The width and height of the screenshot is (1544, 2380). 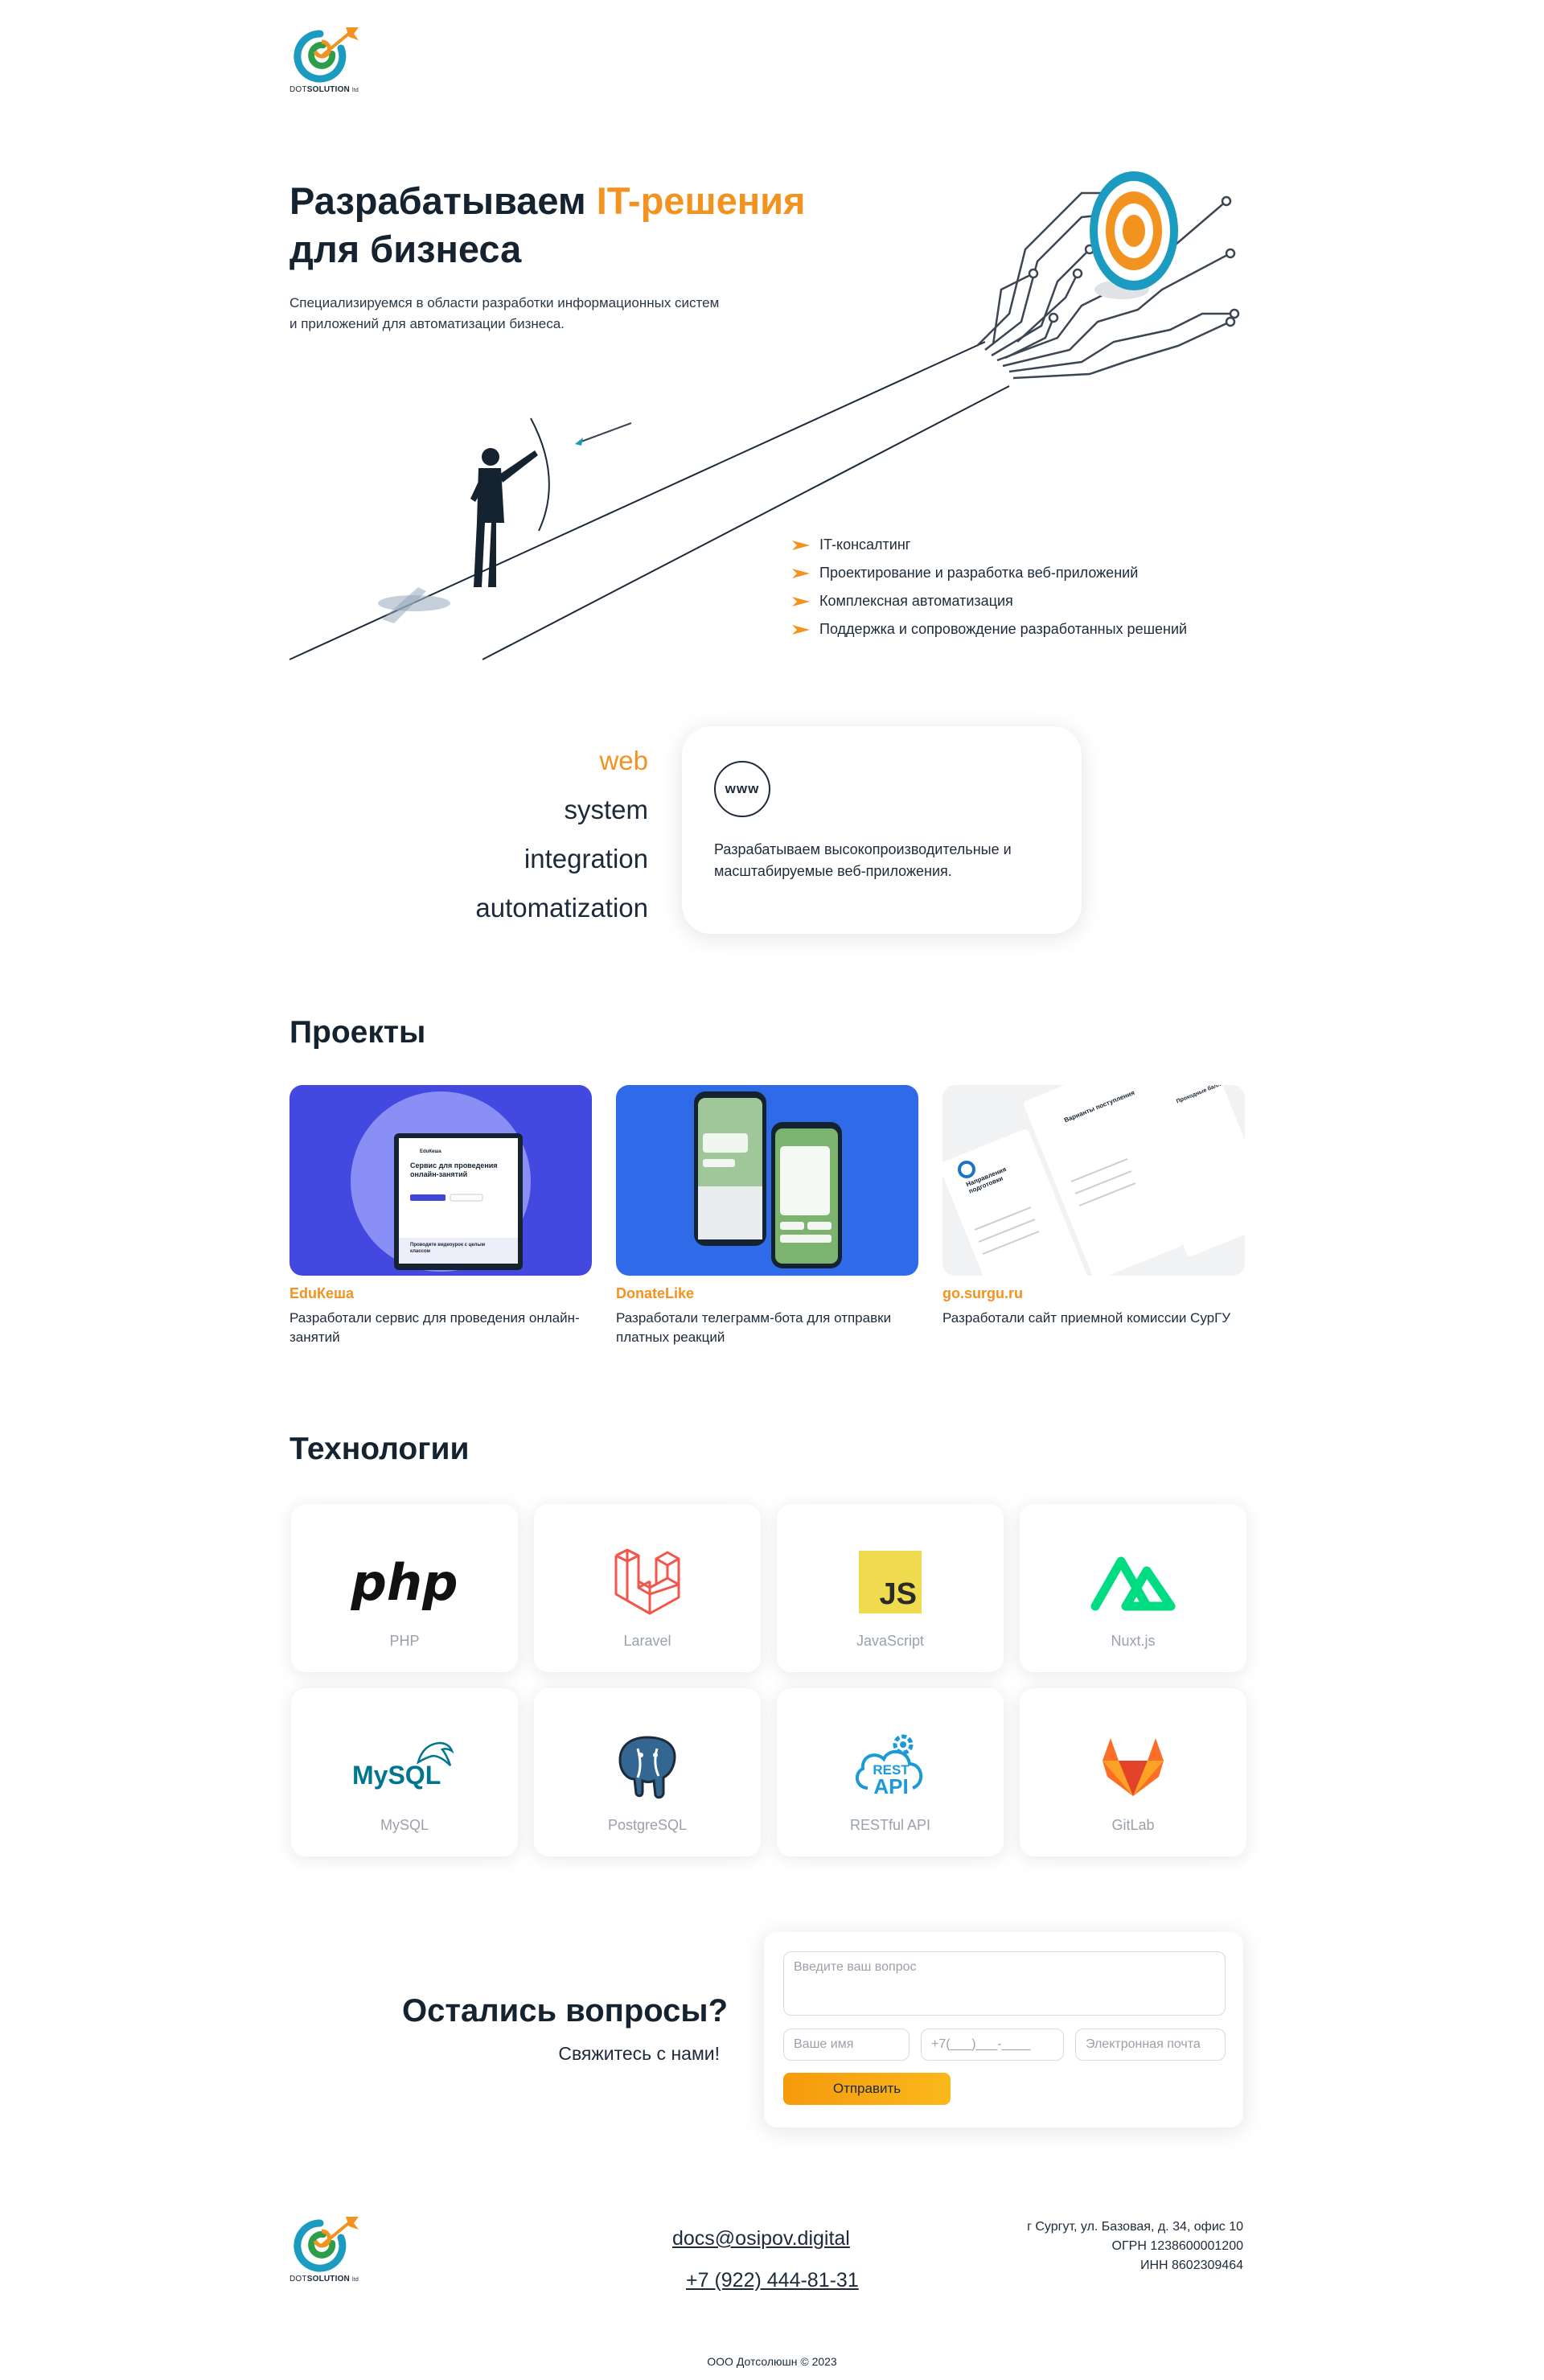 What do you see at coordinates (639, 2054) in the screenshot?
I see `contact-subtitle: Свяжитесь с нами!` at bounding box center [639, 2054].